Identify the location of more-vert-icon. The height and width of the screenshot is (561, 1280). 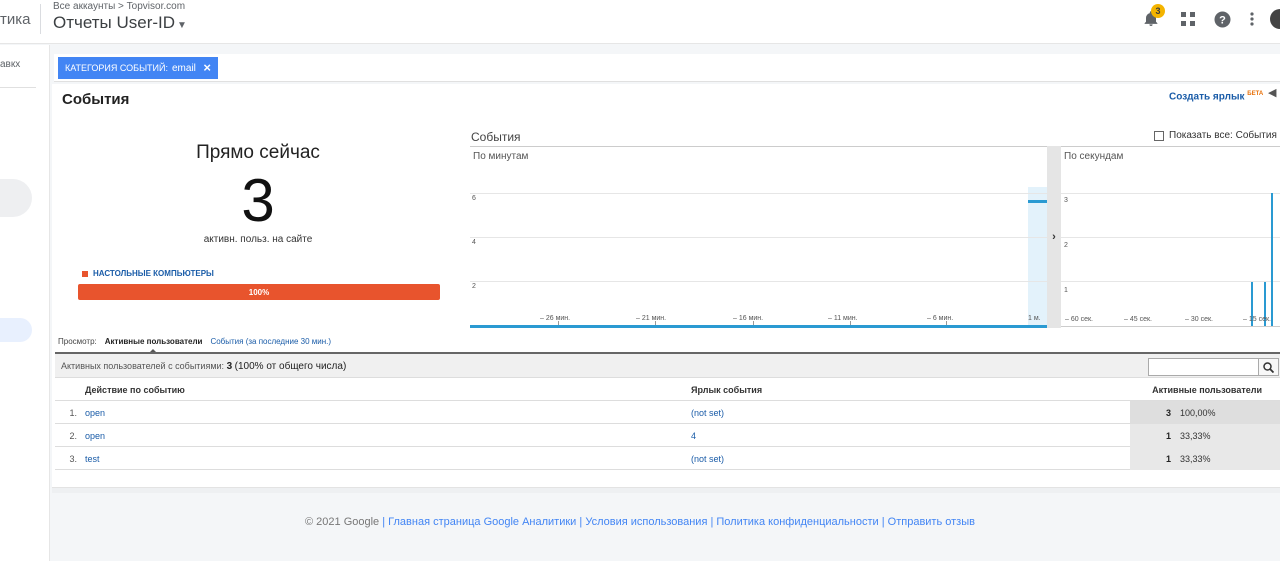
(1252, 19).